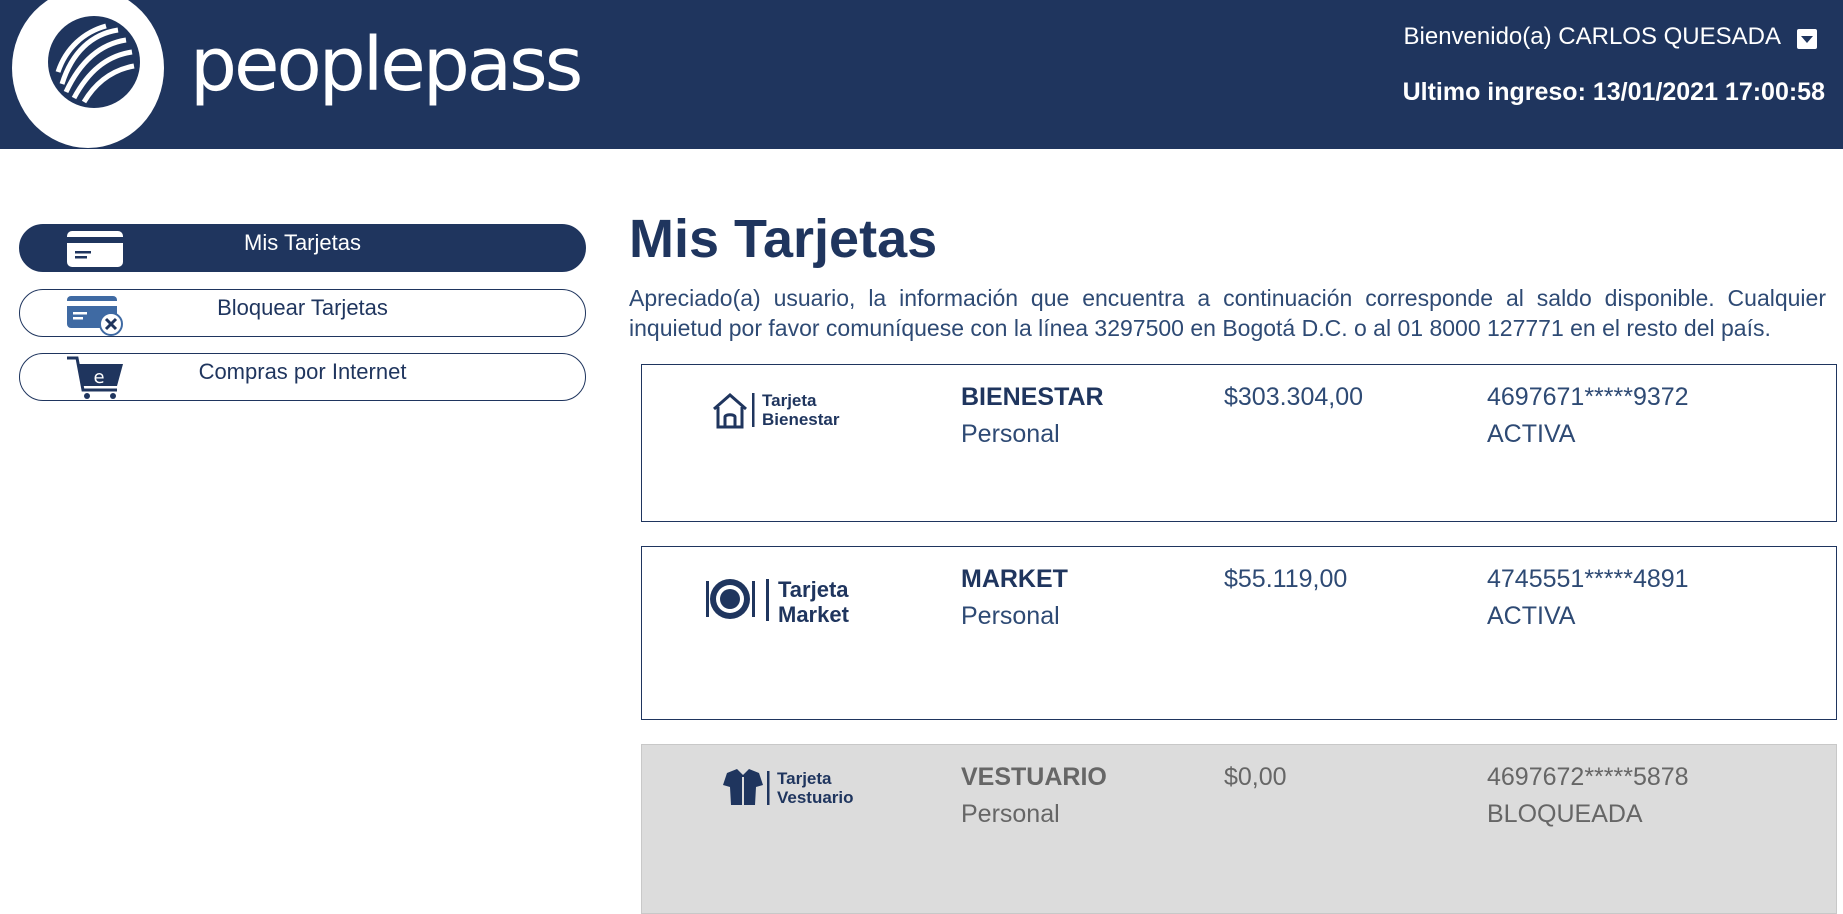 This screenshot has height=914, width=1843. I want to click on card-number: 4745551*****4891, so click(1588, 579).